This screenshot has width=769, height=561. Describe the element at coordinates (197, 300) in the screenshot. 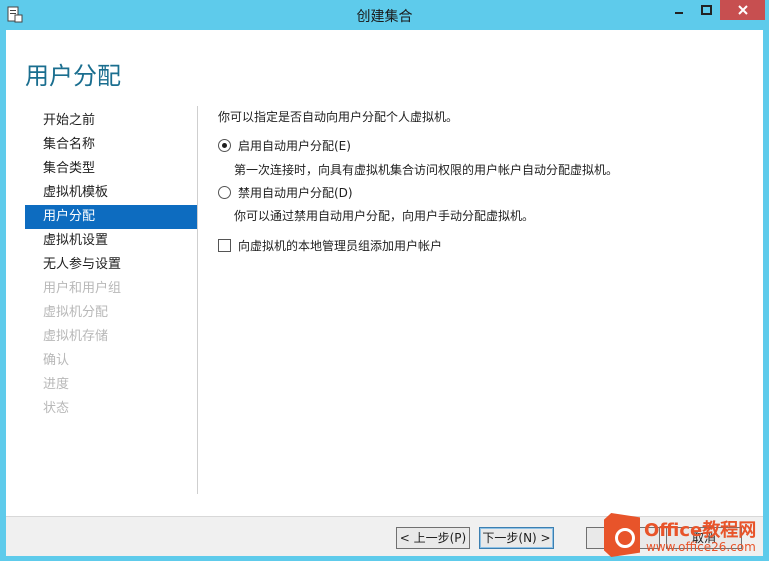

I see `divider` at that location.